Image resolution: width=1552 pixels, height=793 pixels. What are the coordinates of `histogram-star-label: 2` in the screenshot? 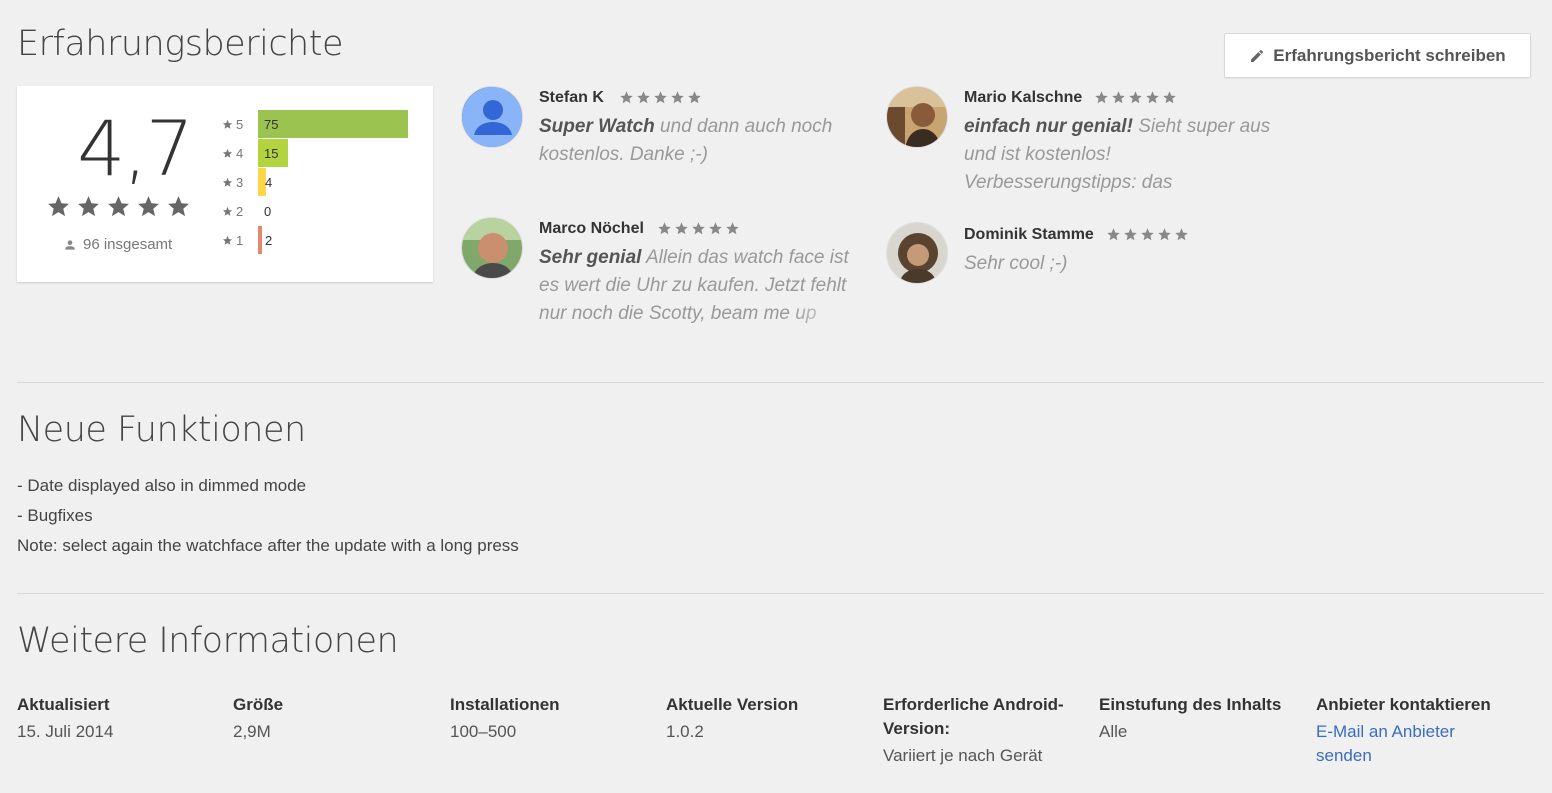 It's located at (240, 211).